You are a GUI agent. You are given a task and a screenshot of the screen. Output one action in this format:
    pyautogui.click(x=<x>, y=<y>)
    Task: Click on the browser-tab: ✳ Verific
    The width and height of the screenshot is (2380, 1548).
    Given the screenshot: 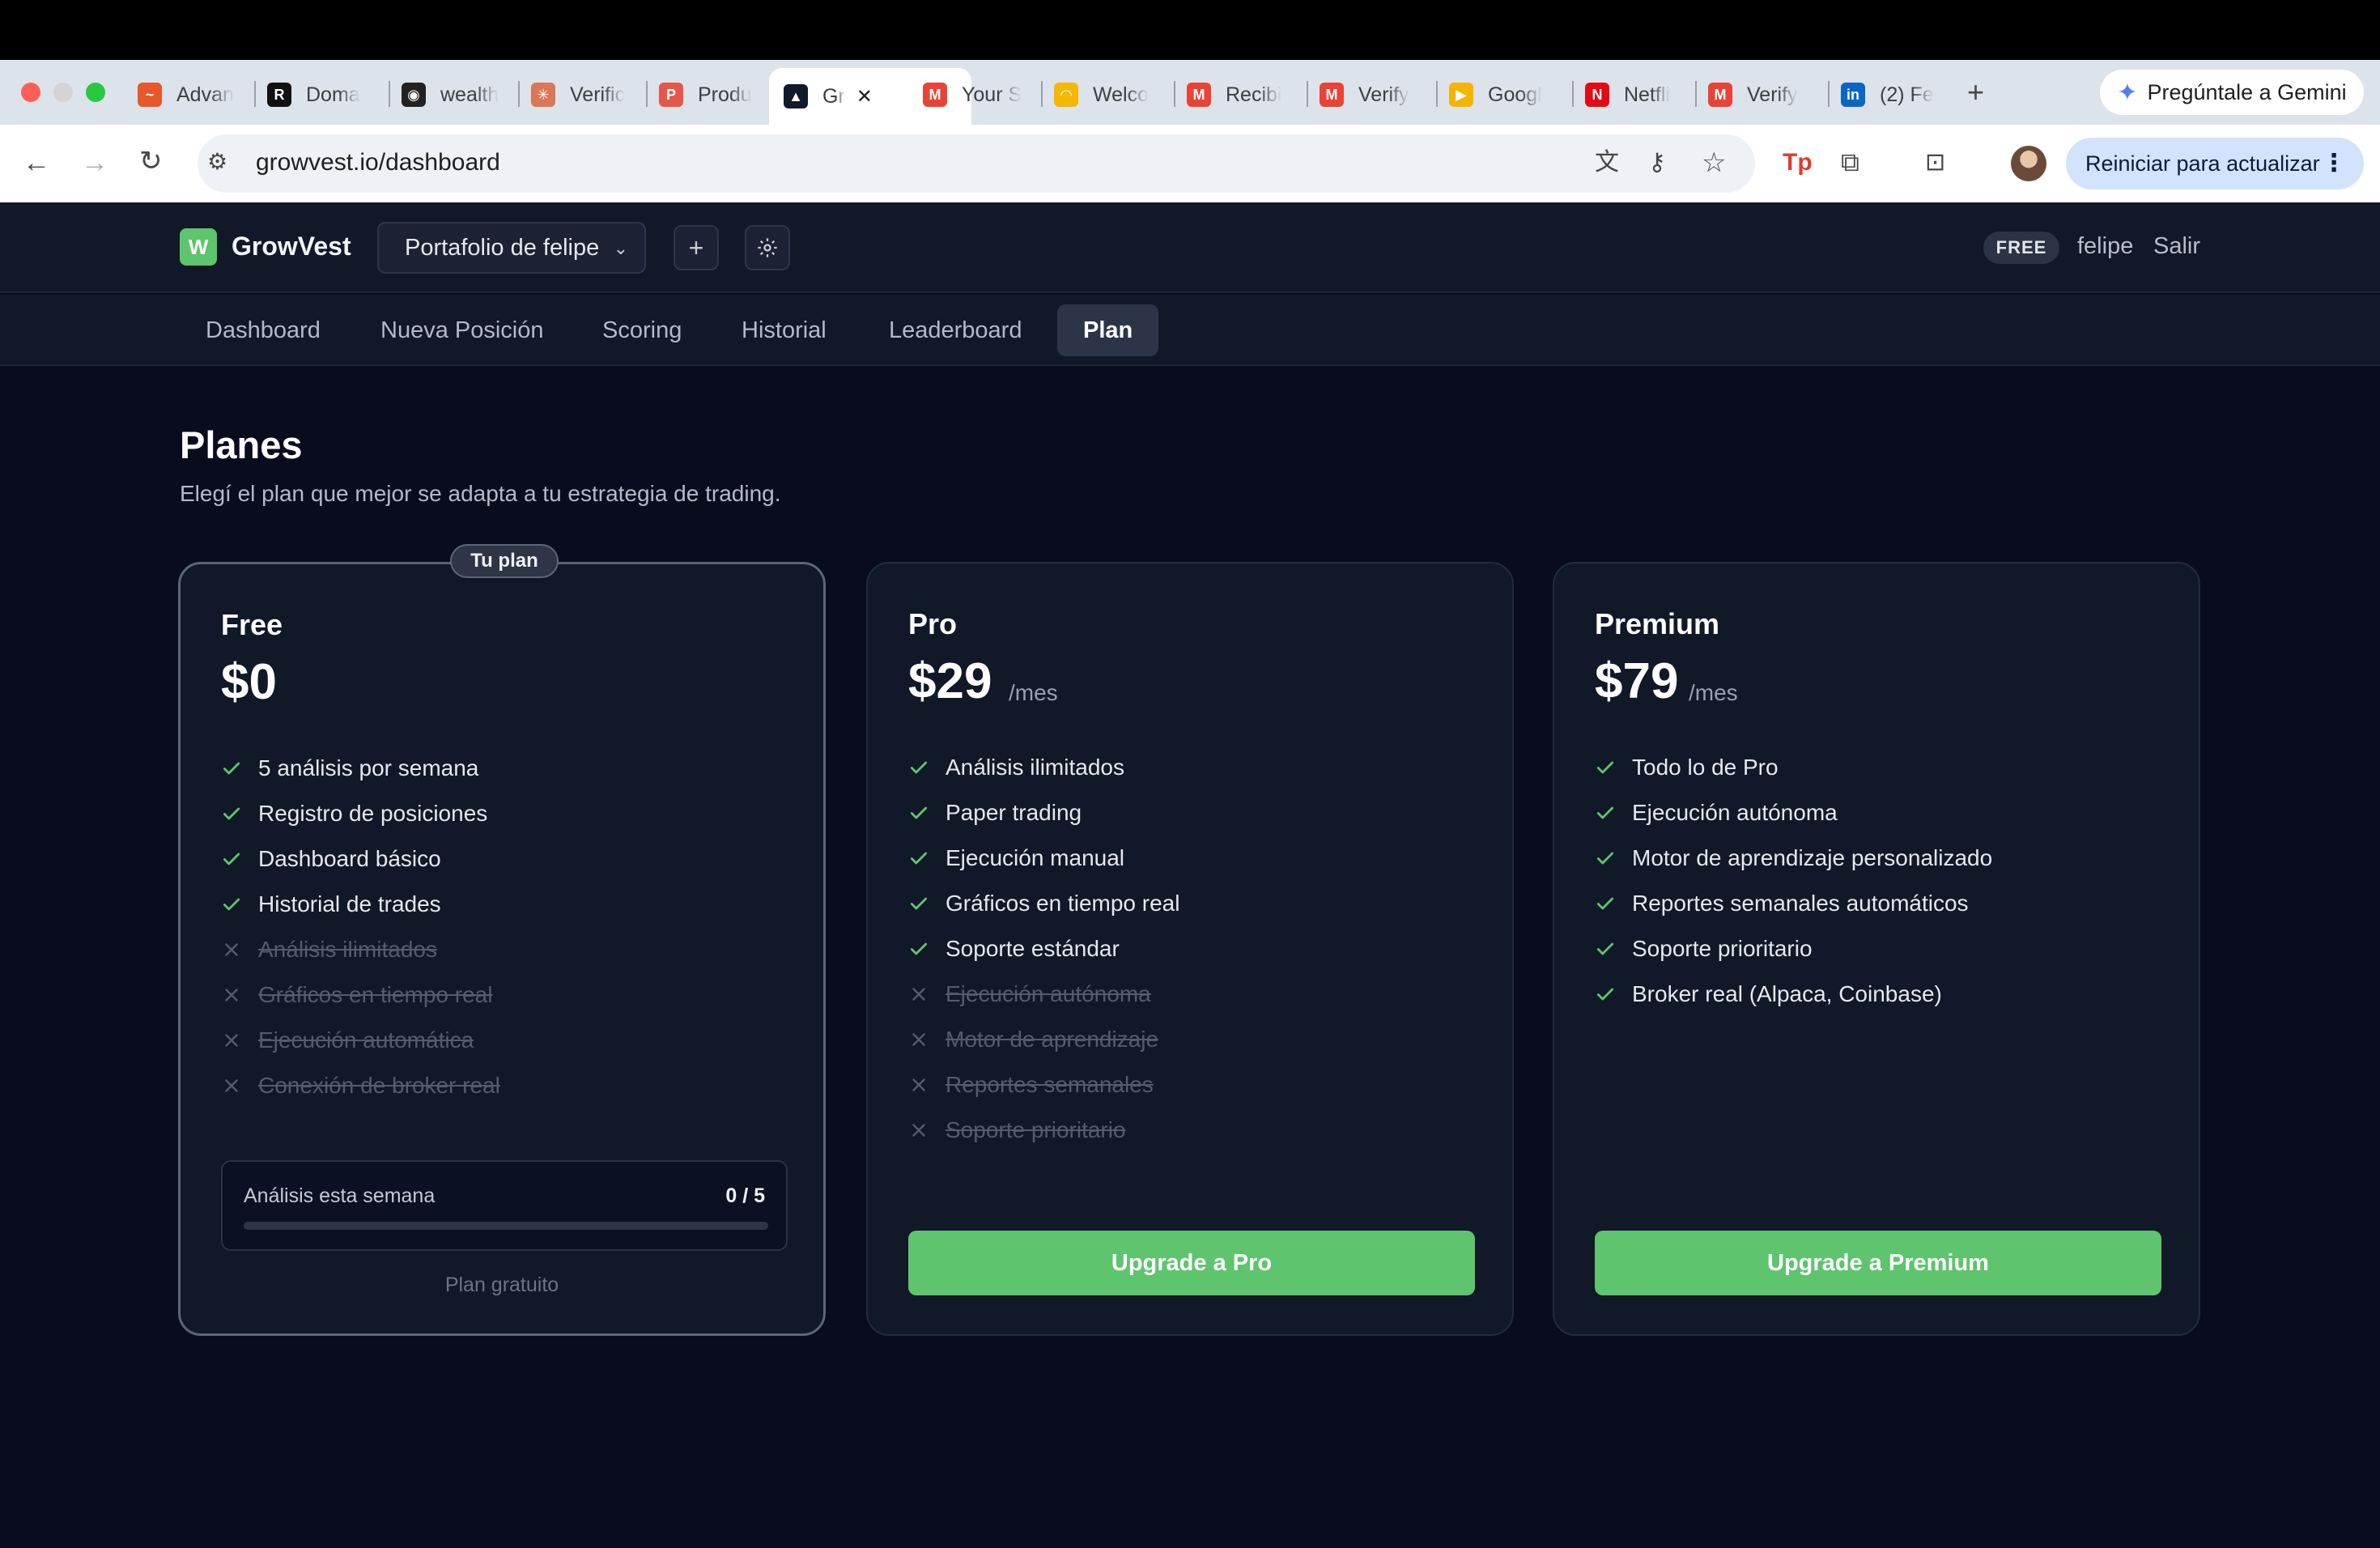 What is the action you would take?
    pyautogui.click(x=580, y=95)
    